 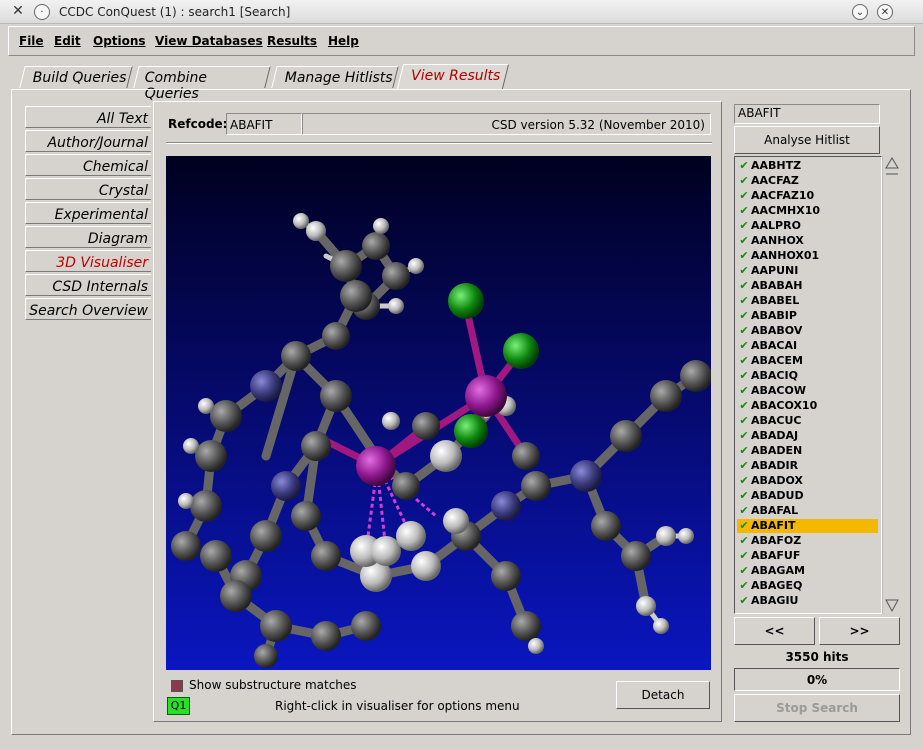 I want to click on nav-csd-internals: CSD Internals, so click(x=88, y=285).